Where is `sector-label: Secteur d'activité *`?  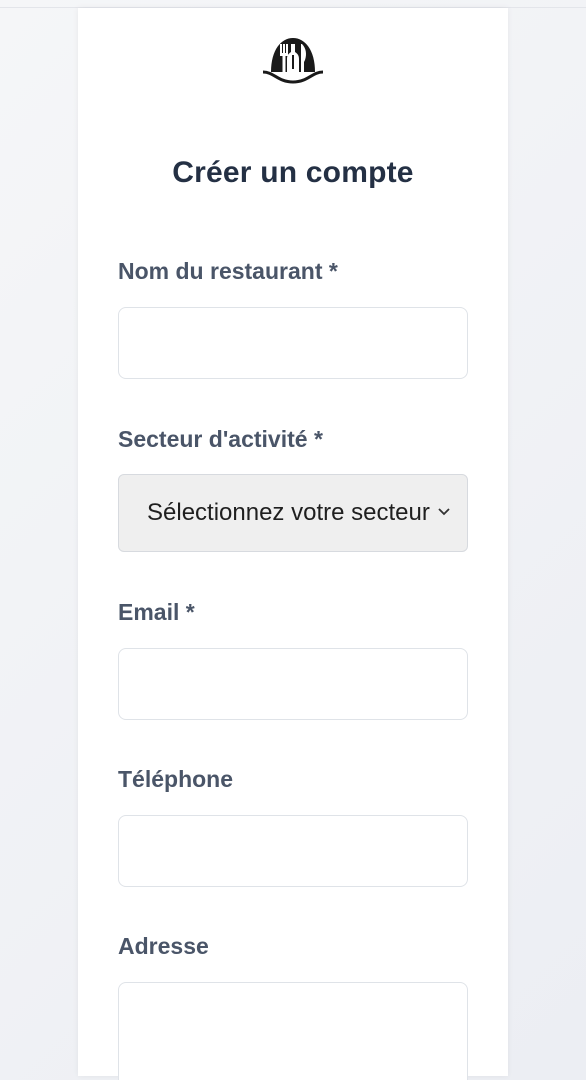
sector-label: Secteur d'activité * is located at coordinates (220, 439).